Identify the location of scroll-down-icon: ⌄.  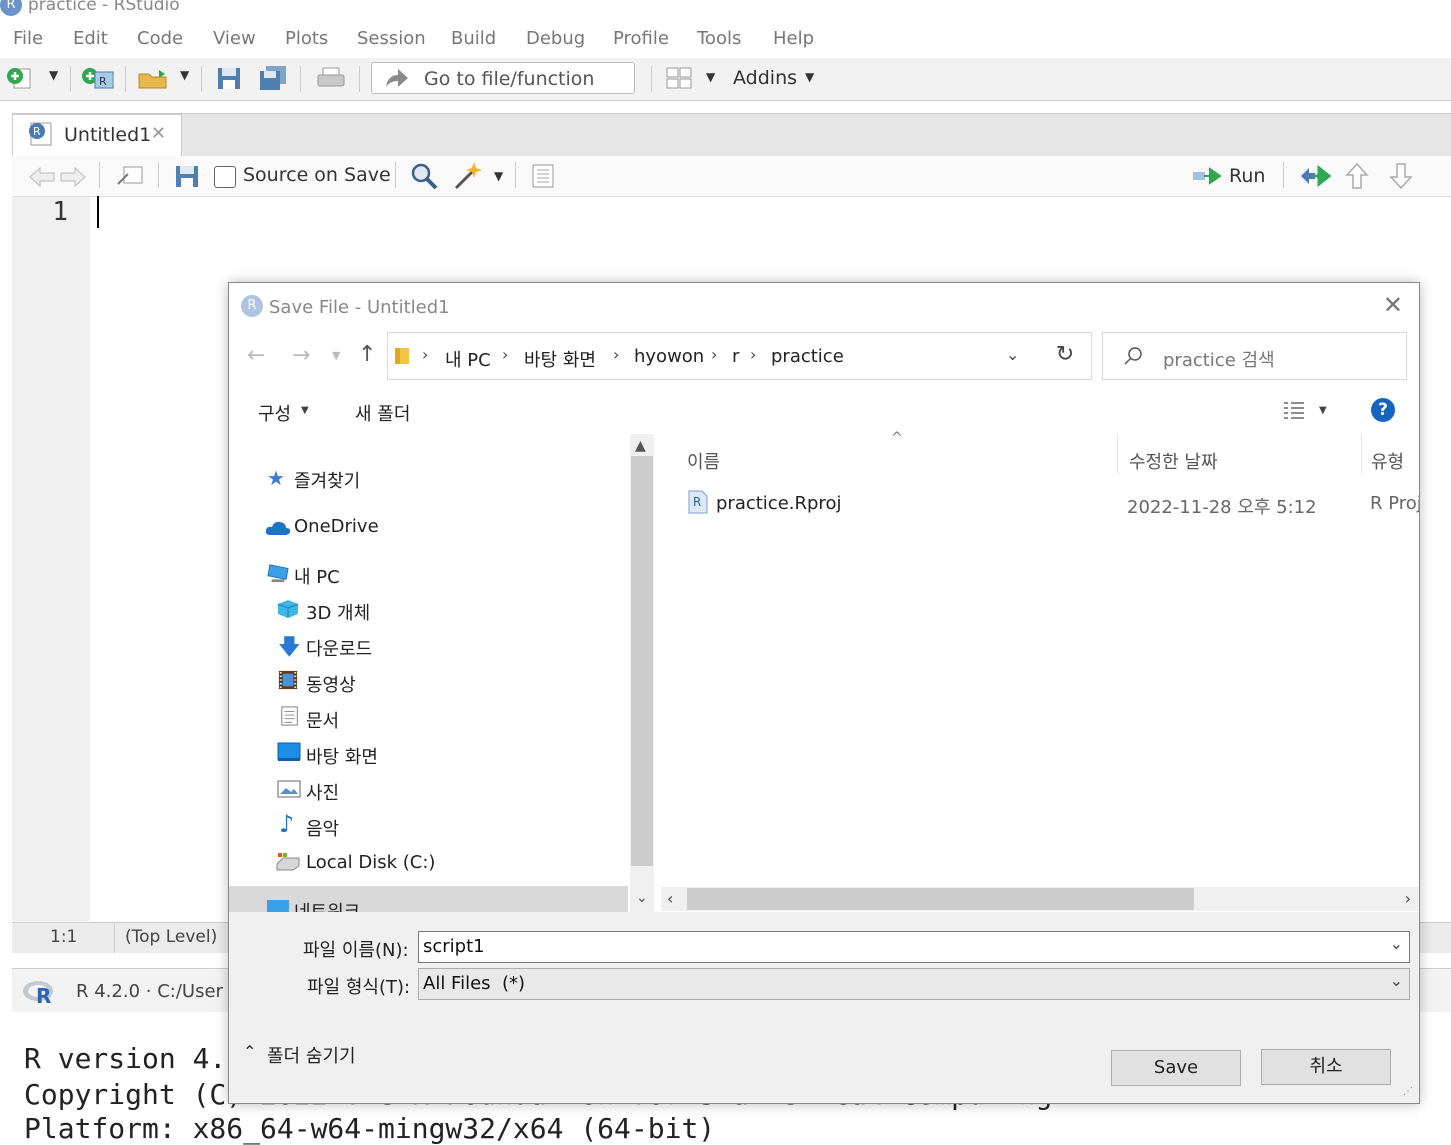
(642, 898).